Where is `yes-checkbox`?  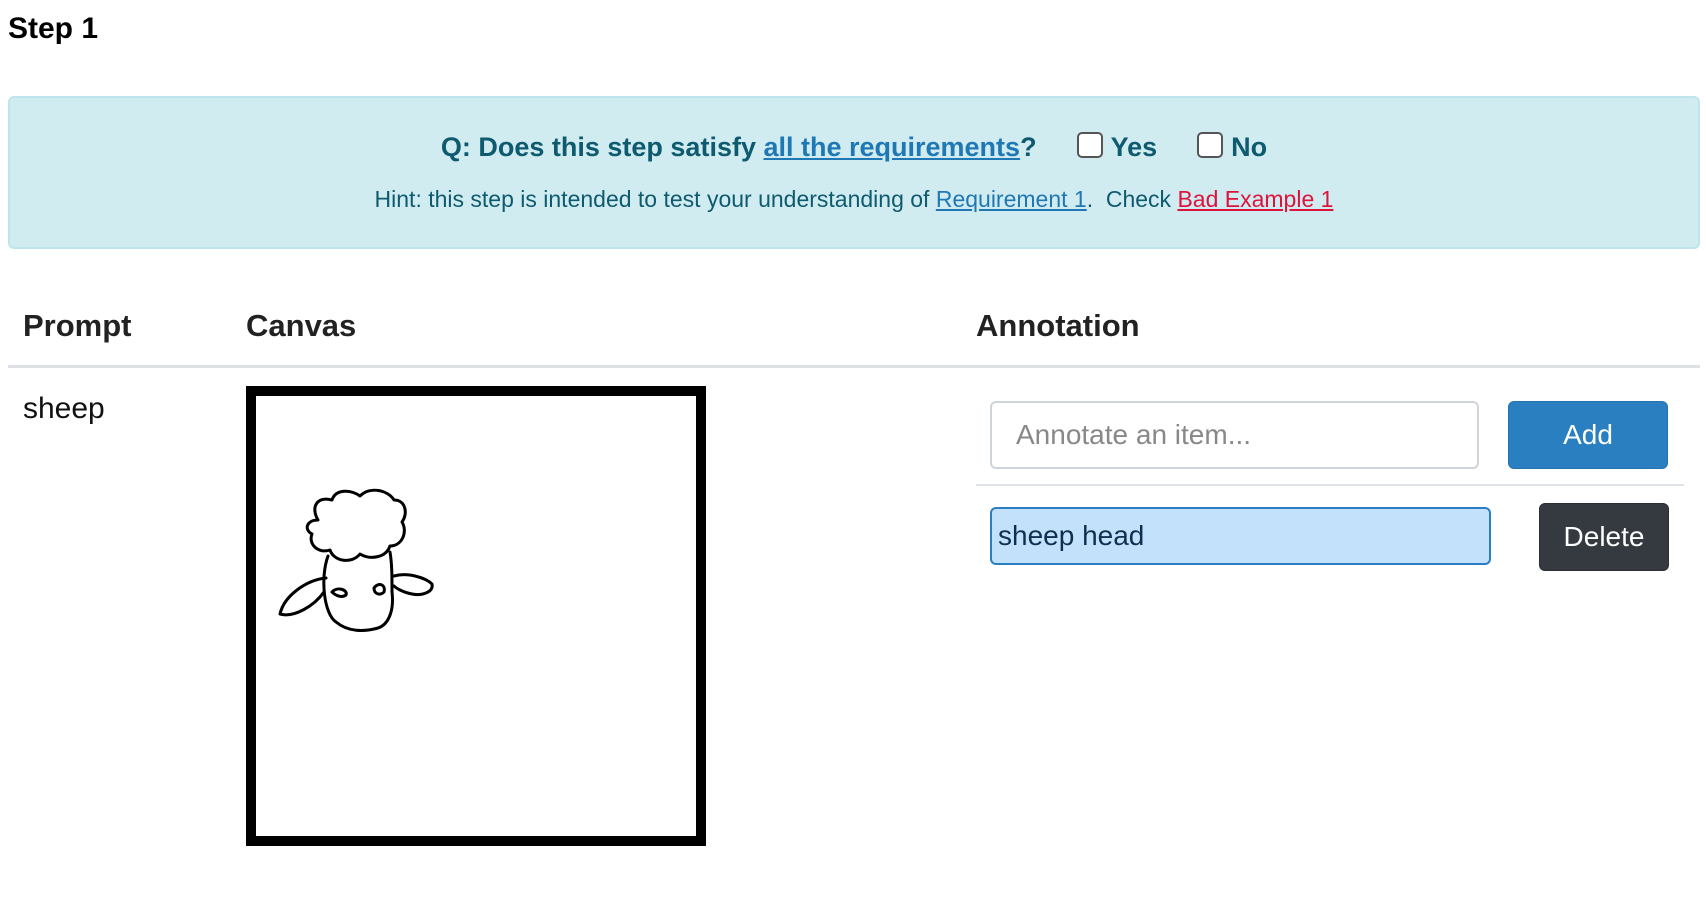 yes-checkbox is located at coordinates (1089, 144).